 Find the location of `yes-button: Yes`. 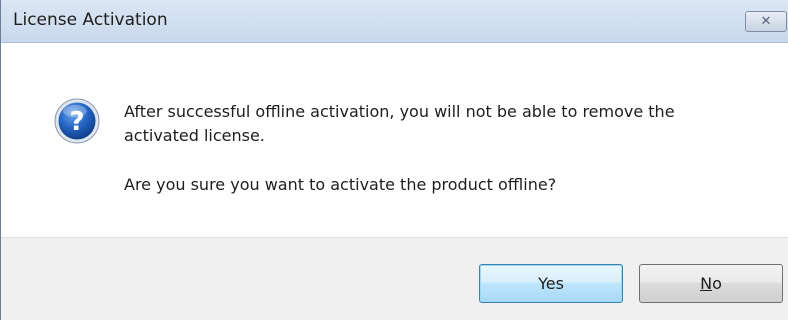

yes-button: Yes is located at coordinates (551, 283).